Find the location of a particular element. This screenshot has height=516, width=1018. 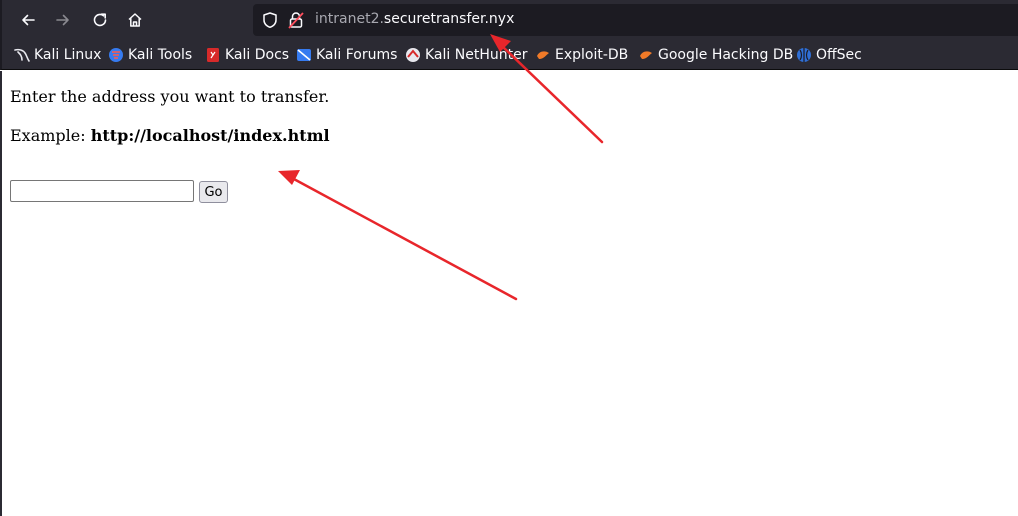

bookmark-kali-tools: Kali Tools is located at coordinates (150, 55).